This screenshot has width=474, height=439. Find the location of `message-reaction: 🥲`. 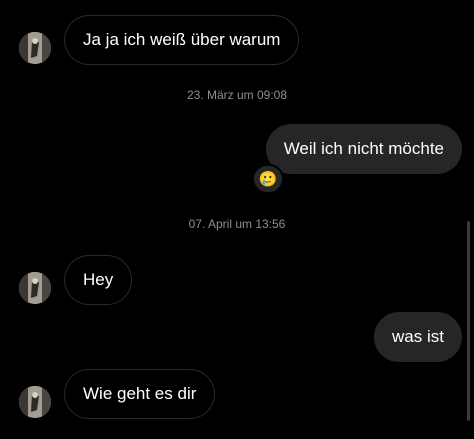

message-reaction: 🥲 is located at coordinates (268, 179).